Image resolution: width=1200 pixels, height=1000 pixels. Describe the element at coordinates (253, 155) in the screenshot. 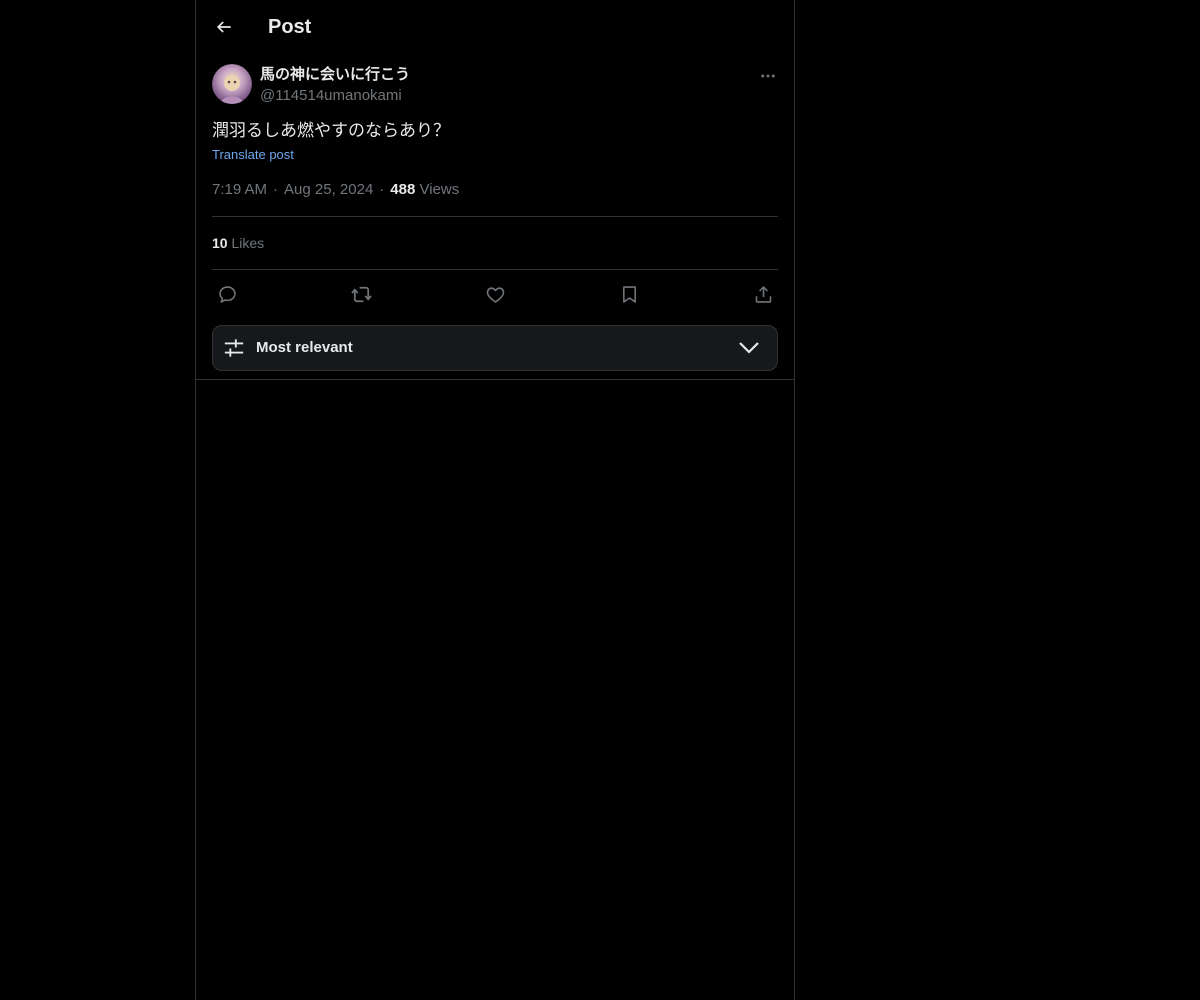

I see `translate-post-link: Translate post` at that location.